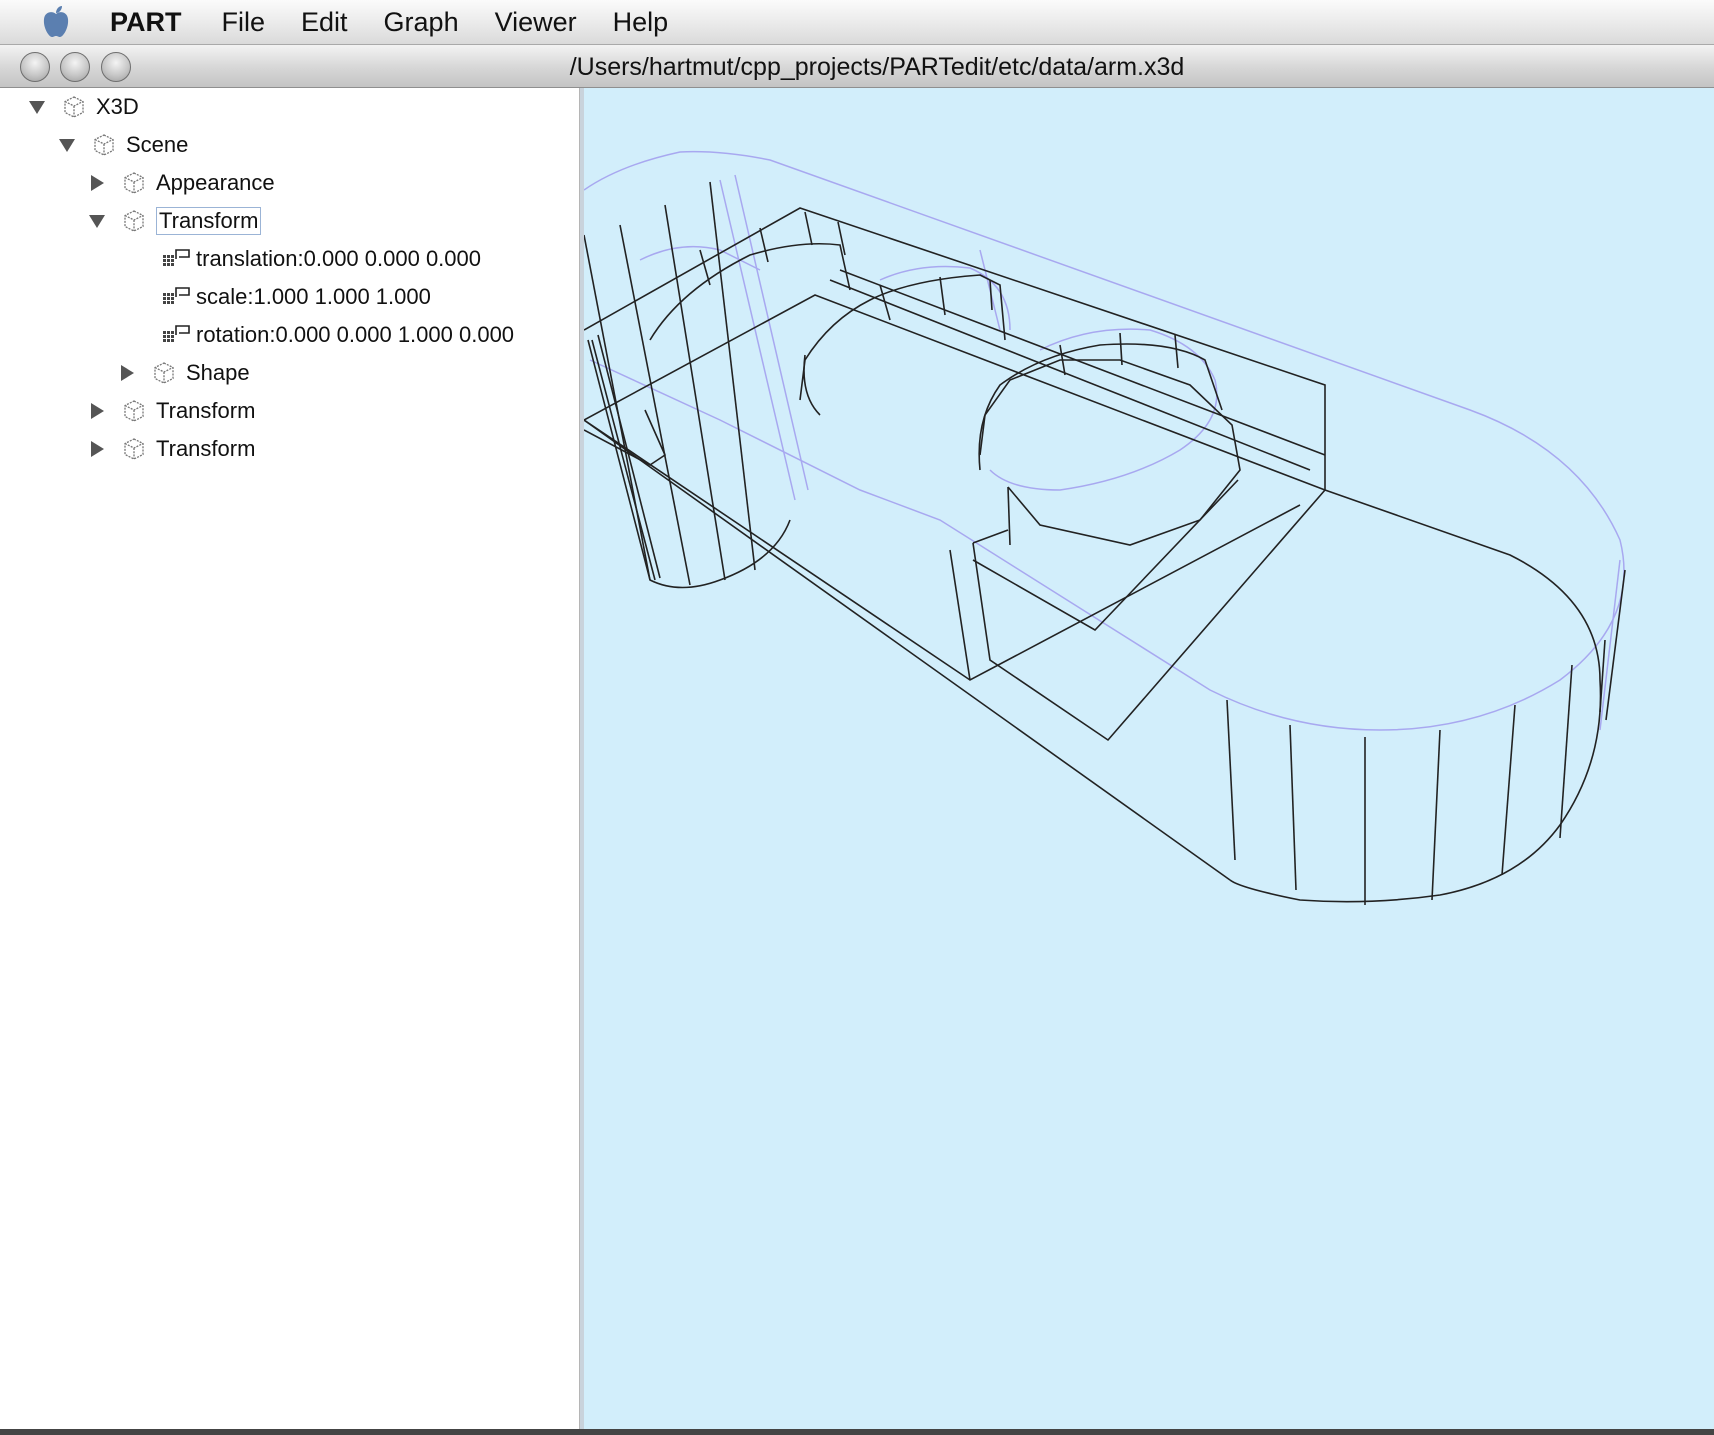  I want to click on tree-node-label: X3D, so click(117, 106).